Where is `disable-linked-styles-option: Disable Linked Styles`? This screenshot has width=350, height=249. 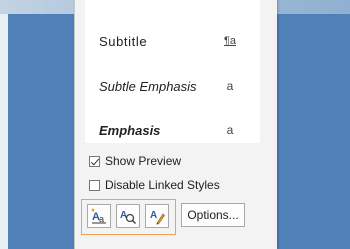 disable-linked-styles-option: Disable Linked Styles is located at coordinates (154, 185).